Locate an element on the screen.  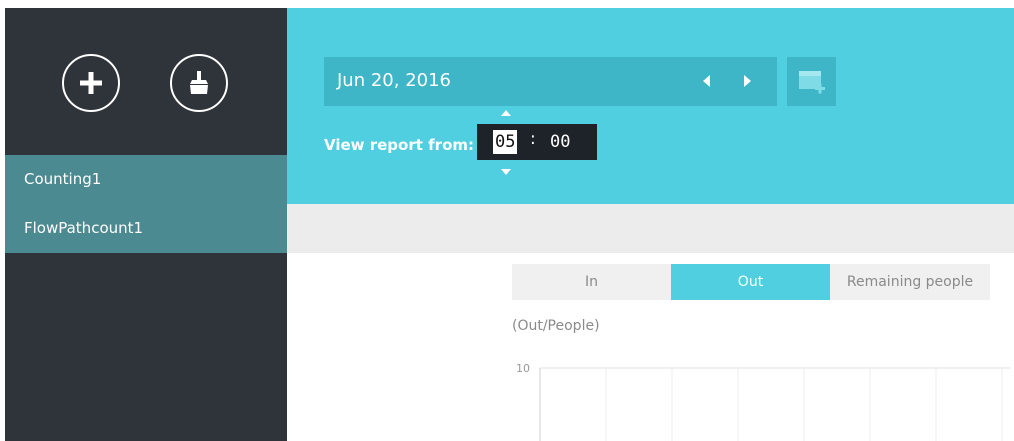
hour-input: 05 is located at coordinates (505, 142).